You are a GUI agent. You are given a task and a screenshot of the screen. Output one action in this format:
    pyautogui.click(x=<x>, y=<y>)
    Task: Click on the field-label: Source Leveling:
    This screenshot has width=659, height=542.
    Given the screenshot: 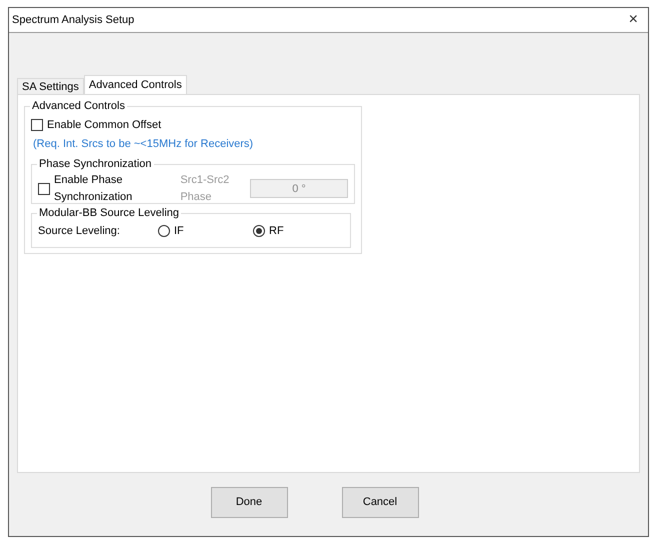 What is the action you would take?
    pyautogui.click(x=79, y=231)
    